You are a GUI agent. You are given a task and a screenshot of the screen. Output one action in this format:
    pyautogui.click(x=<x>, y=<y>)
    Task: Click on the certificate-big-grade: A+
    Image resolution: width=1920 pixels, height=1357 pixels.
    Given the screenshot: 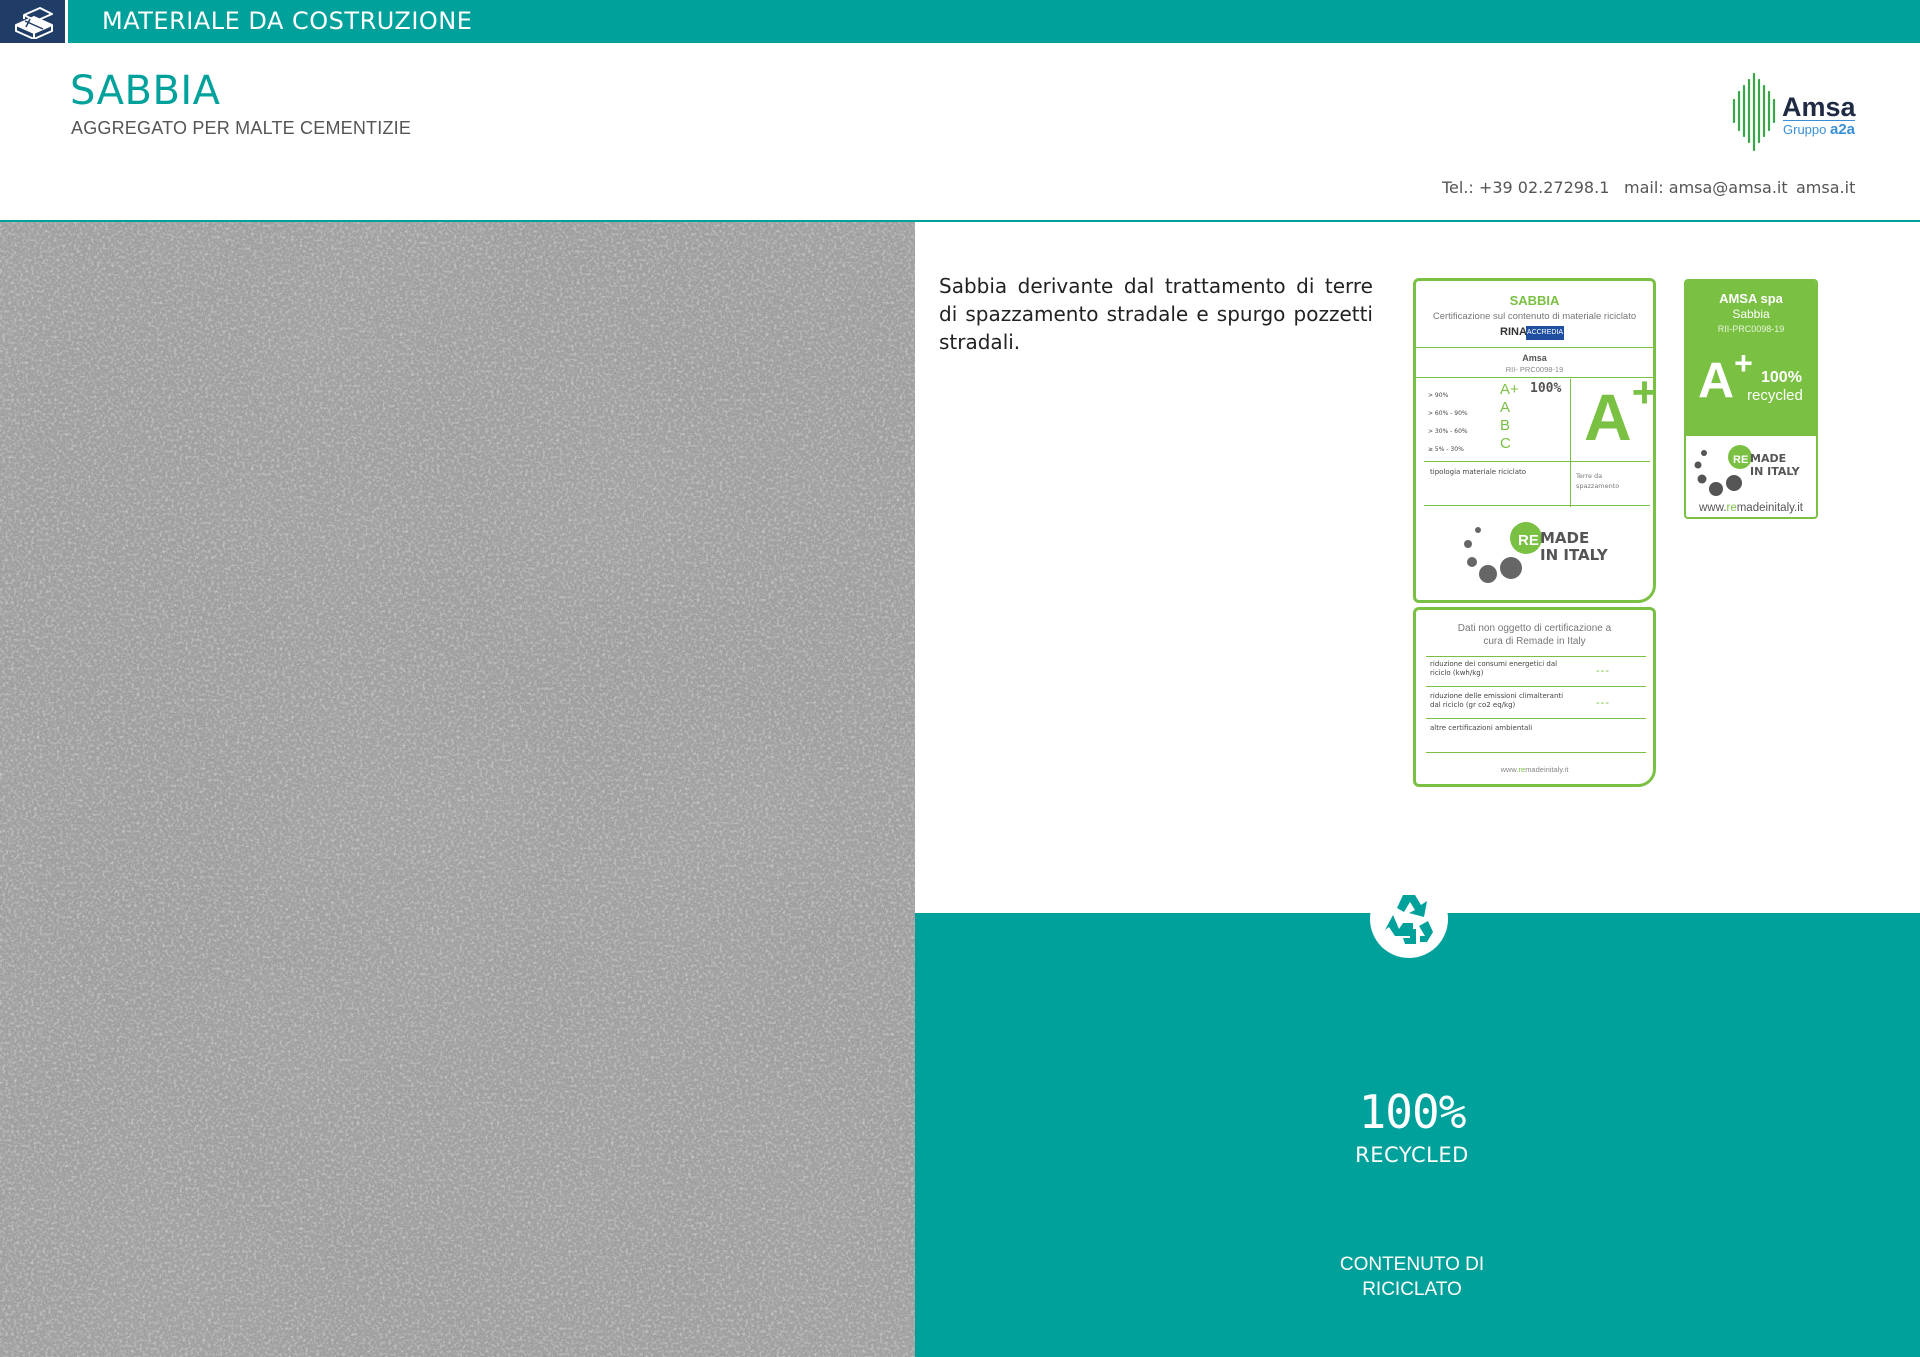 What is the action you would take?
    pyautogui.click(x=1620, y=411)
    